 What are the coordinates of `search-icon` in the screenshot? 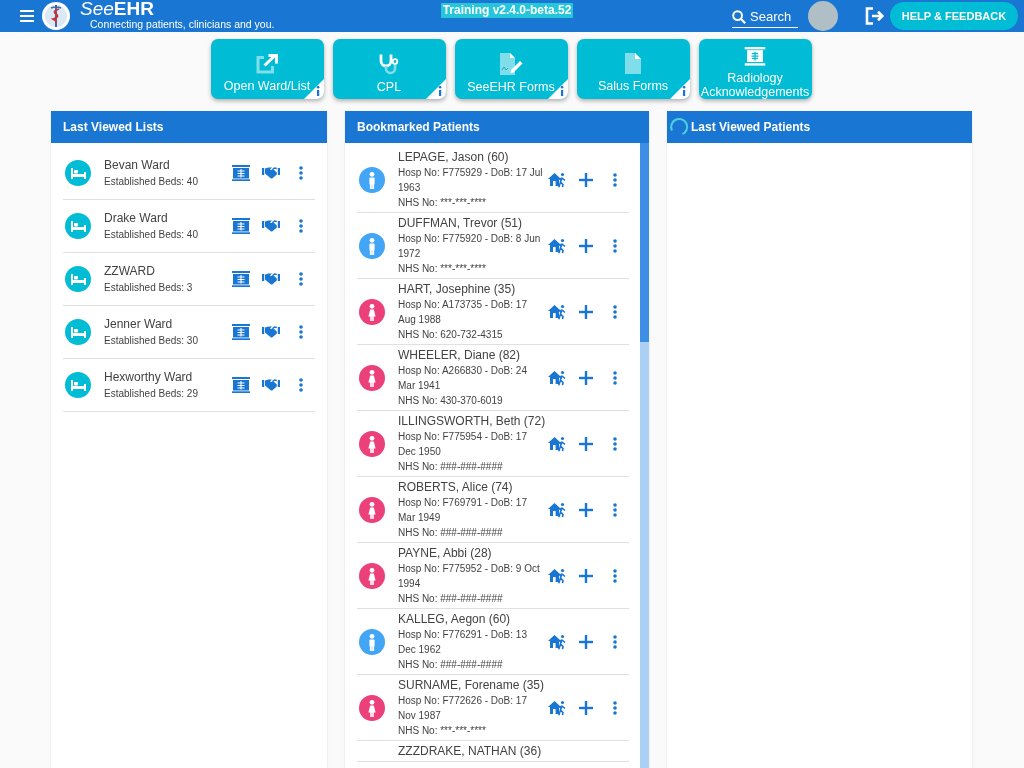 It's located at (739, 16).